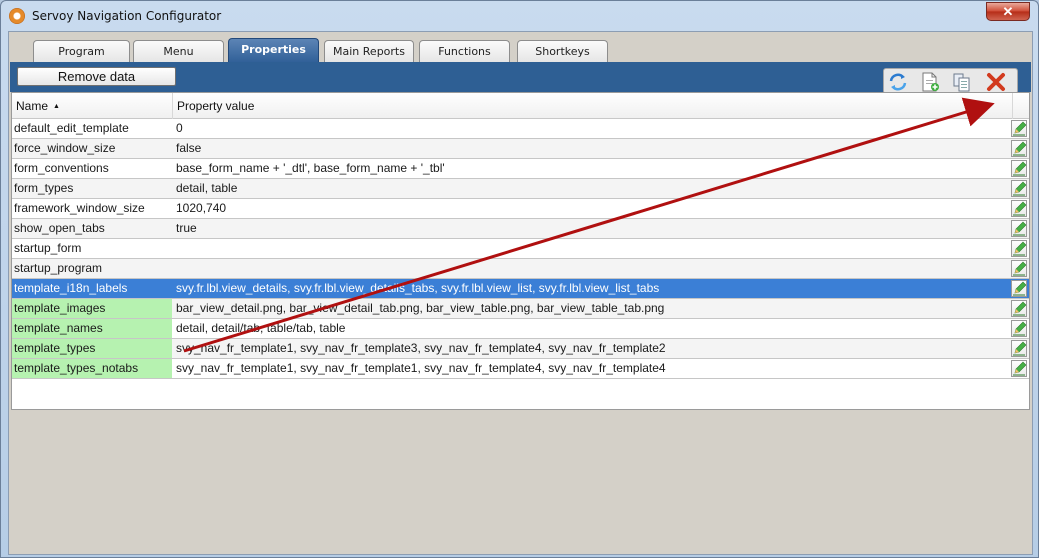 The image size is (1039, 558). I want to click on tab-main-reports: Main Reports, so click(369, 51).